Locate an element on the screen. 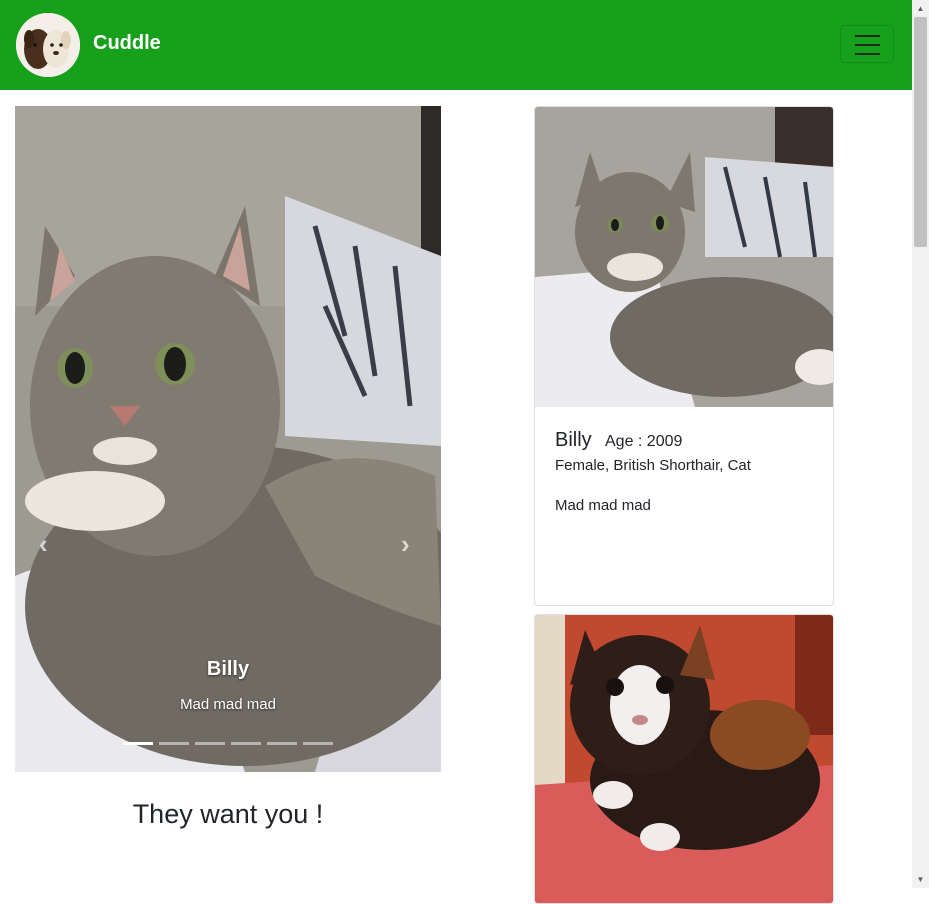 The width and height of the screenshot is (929, 904). scroll-down-icon: ▼ is located at coordinates (920, 879).